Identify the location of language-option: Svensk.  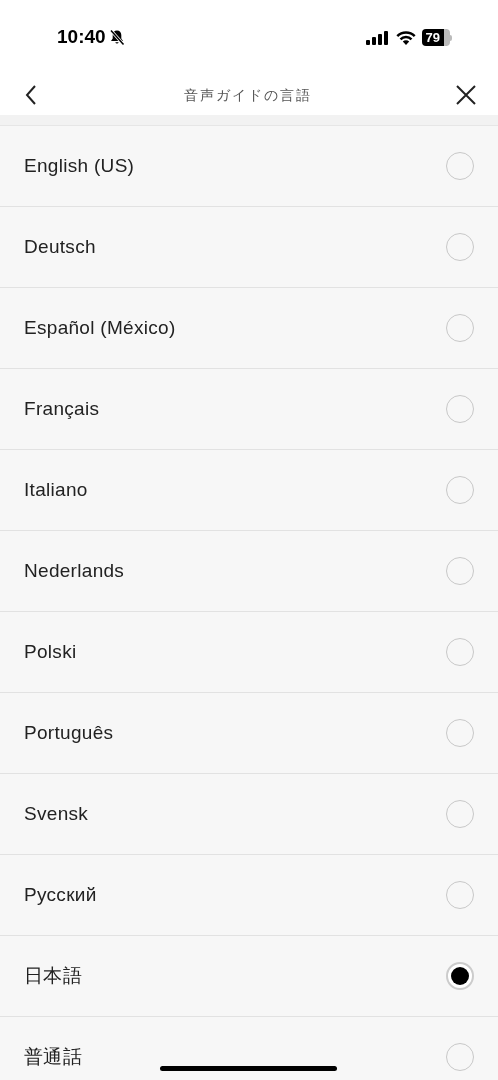
(249, 814).